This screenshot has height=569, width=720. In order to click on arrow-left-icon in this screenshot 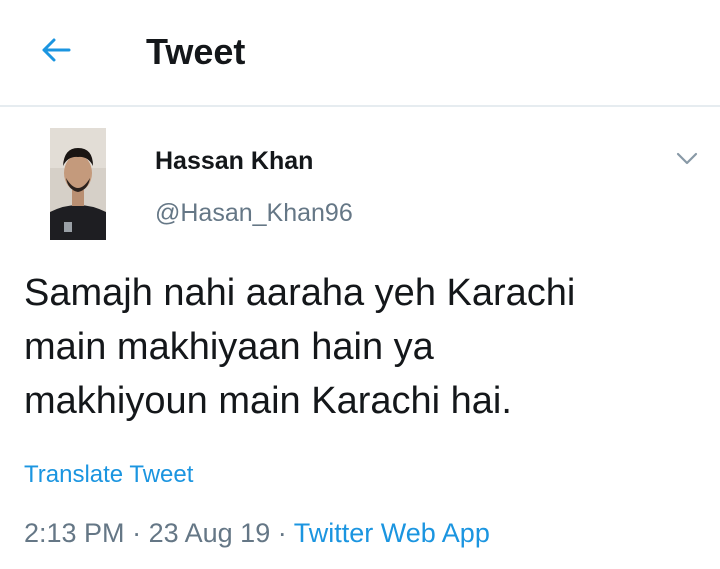, I will do `click(56, 52)`.